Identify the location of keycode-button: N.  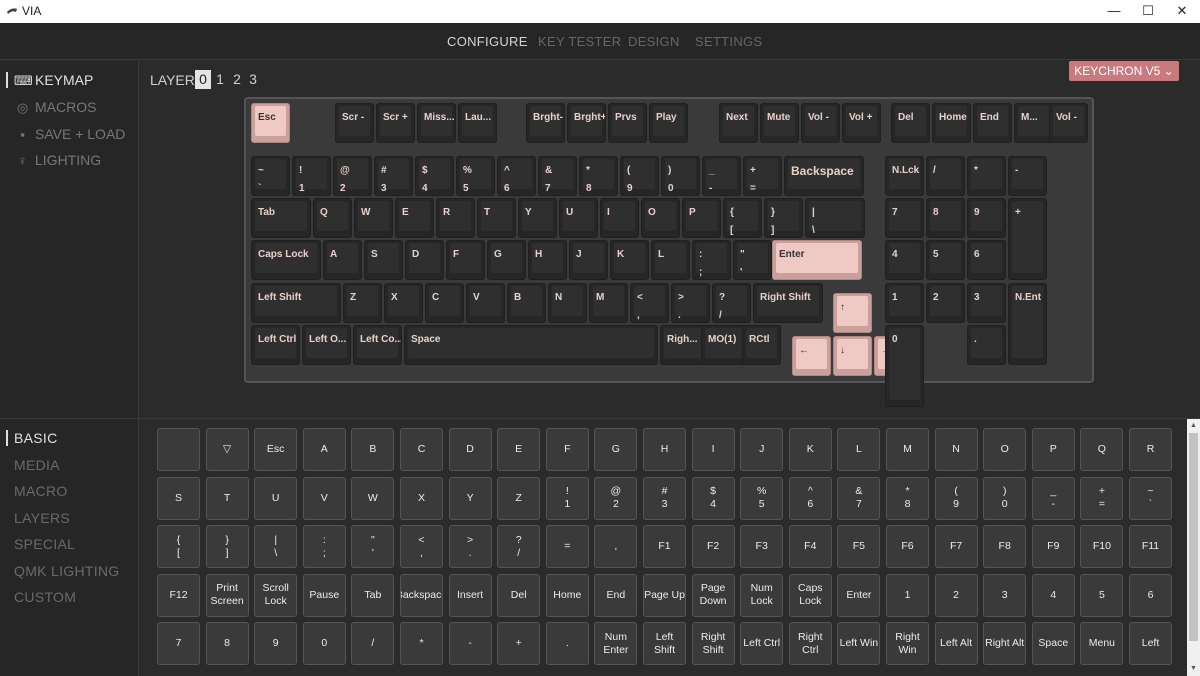
(956, 449).